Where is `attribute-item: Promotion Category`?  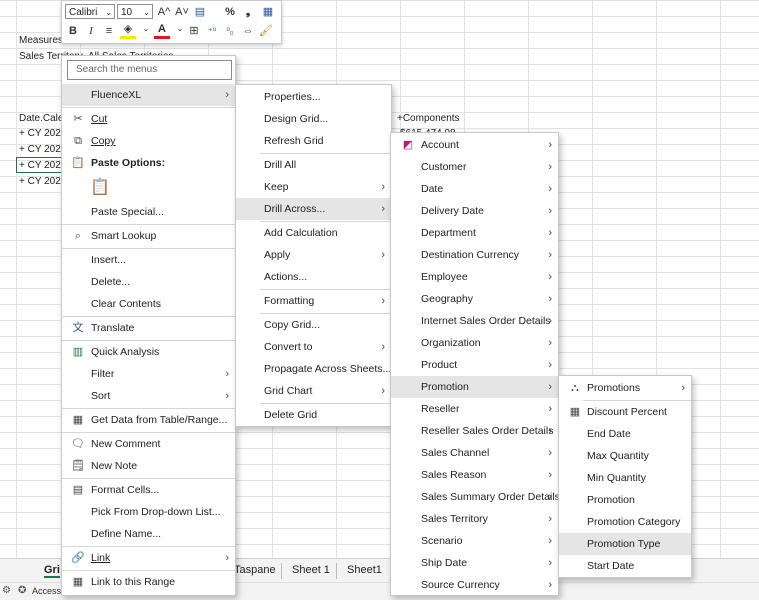
attribute-item: Promotion Category is located at coordinates (625, 522).